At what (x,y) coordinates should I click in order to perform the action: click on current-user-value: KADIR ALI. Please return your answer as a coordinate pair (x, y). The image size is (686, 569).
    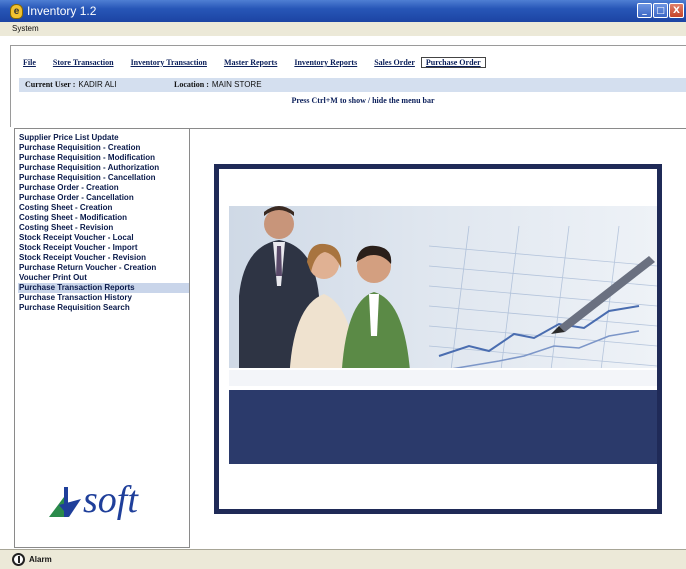
    Looking at the image, I should click on (97, 84).